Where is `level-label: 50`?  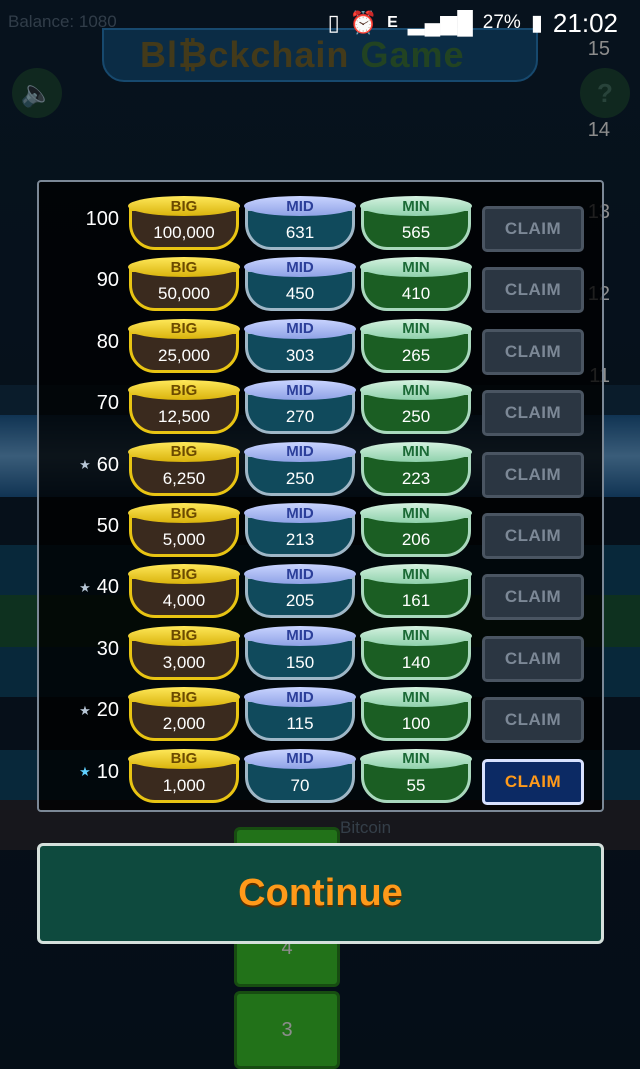
level-label: 50 is located at coordinates (107, 526).